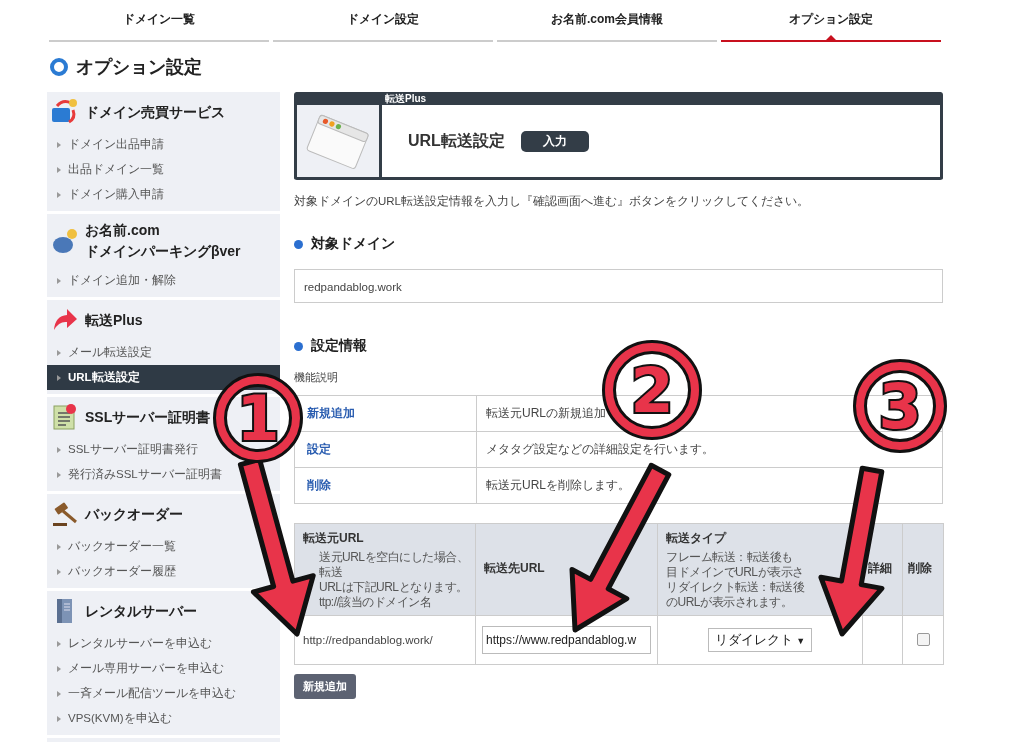  Describe the element at coordinates (107, 169) in the screenshot. I see `sidebar-link: 出品ドメイン一覧` at that location.